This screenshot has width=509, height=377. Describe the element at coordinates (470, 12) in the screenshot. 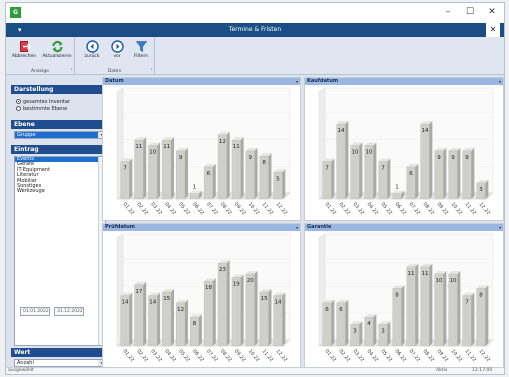

I see `maximize-button: ☐` at that location.